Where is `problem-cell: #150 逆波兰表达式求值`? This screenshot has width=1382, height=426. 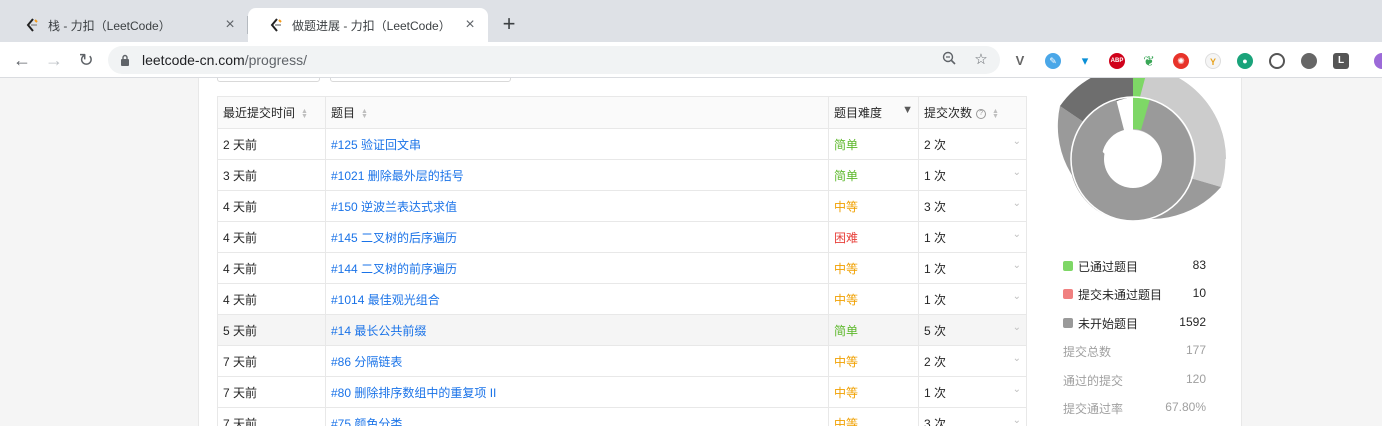
problem-cell: #150 逆波兰表达式求值 is located at coordinates (577, 206).